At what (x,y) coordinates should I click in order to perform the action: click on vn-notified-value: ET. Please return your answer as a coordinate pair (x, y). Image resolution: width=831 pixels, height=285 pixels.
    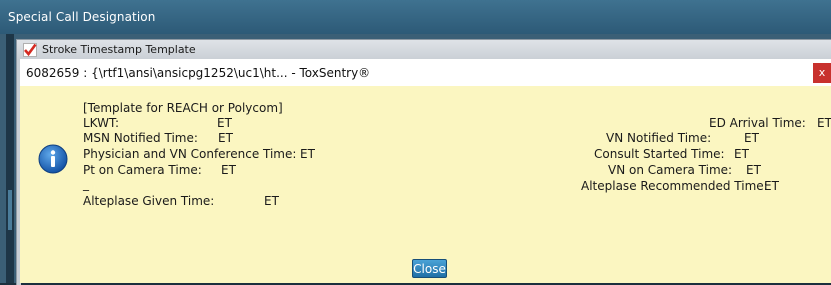
    Looking at the image, I should click on (751, 138).